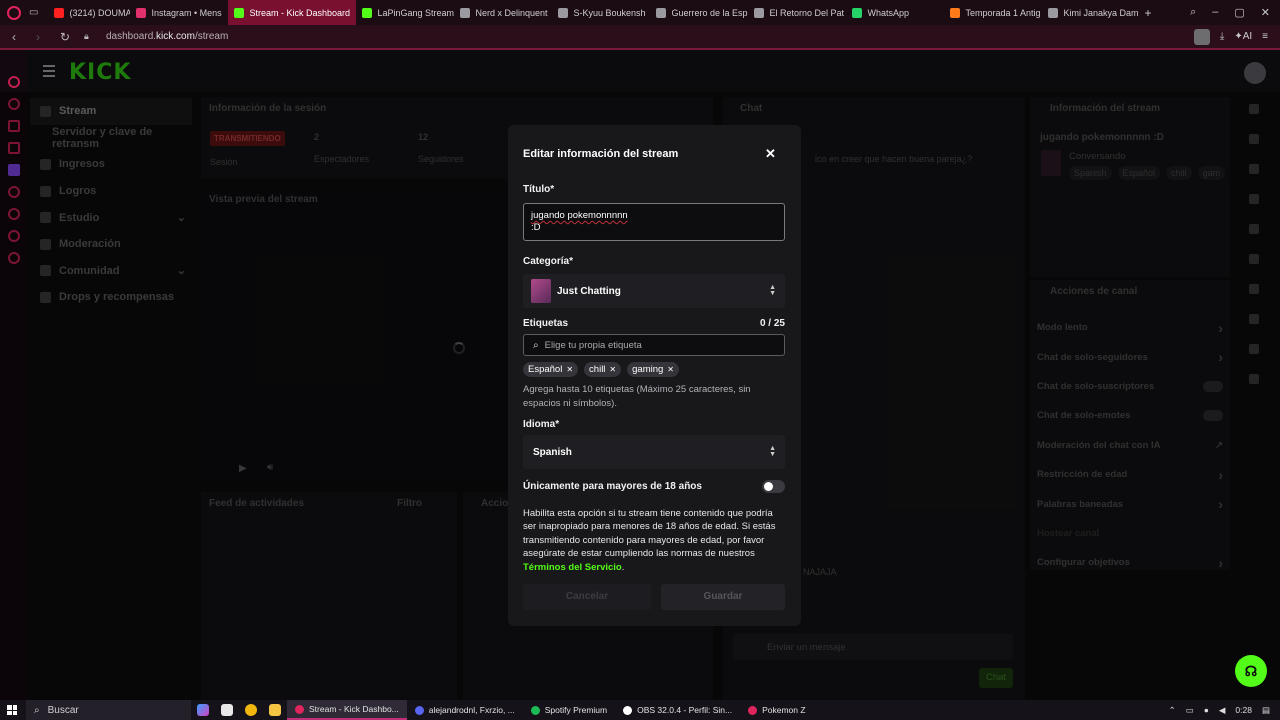  I want to click on taskbar-app-label: Spotify Premium, so click(576, 710).